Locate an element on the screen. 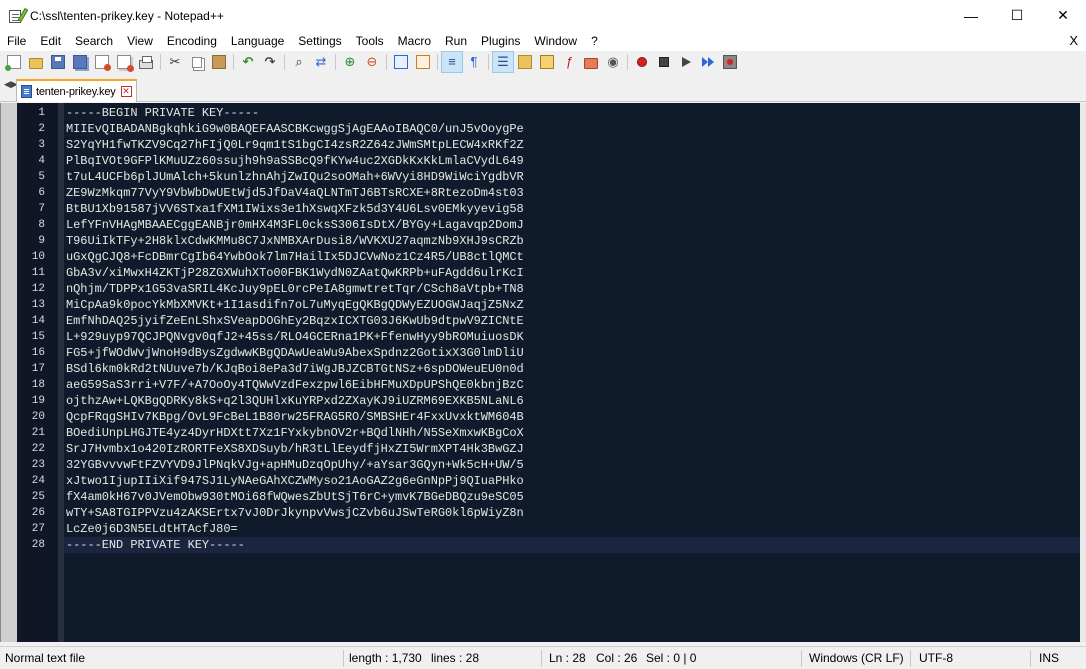 This screenshot has height=669, width=1086. zoom-in-button: ⊕ is located at coordinates (350, 62).